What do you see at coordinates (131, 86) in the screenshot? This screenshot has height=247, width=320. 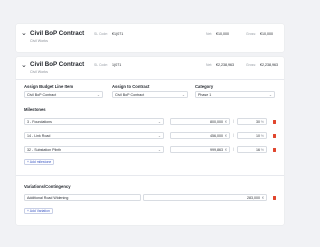 I see `assign-contract-label: Assign to Contract` at bounding box center [131, 86].